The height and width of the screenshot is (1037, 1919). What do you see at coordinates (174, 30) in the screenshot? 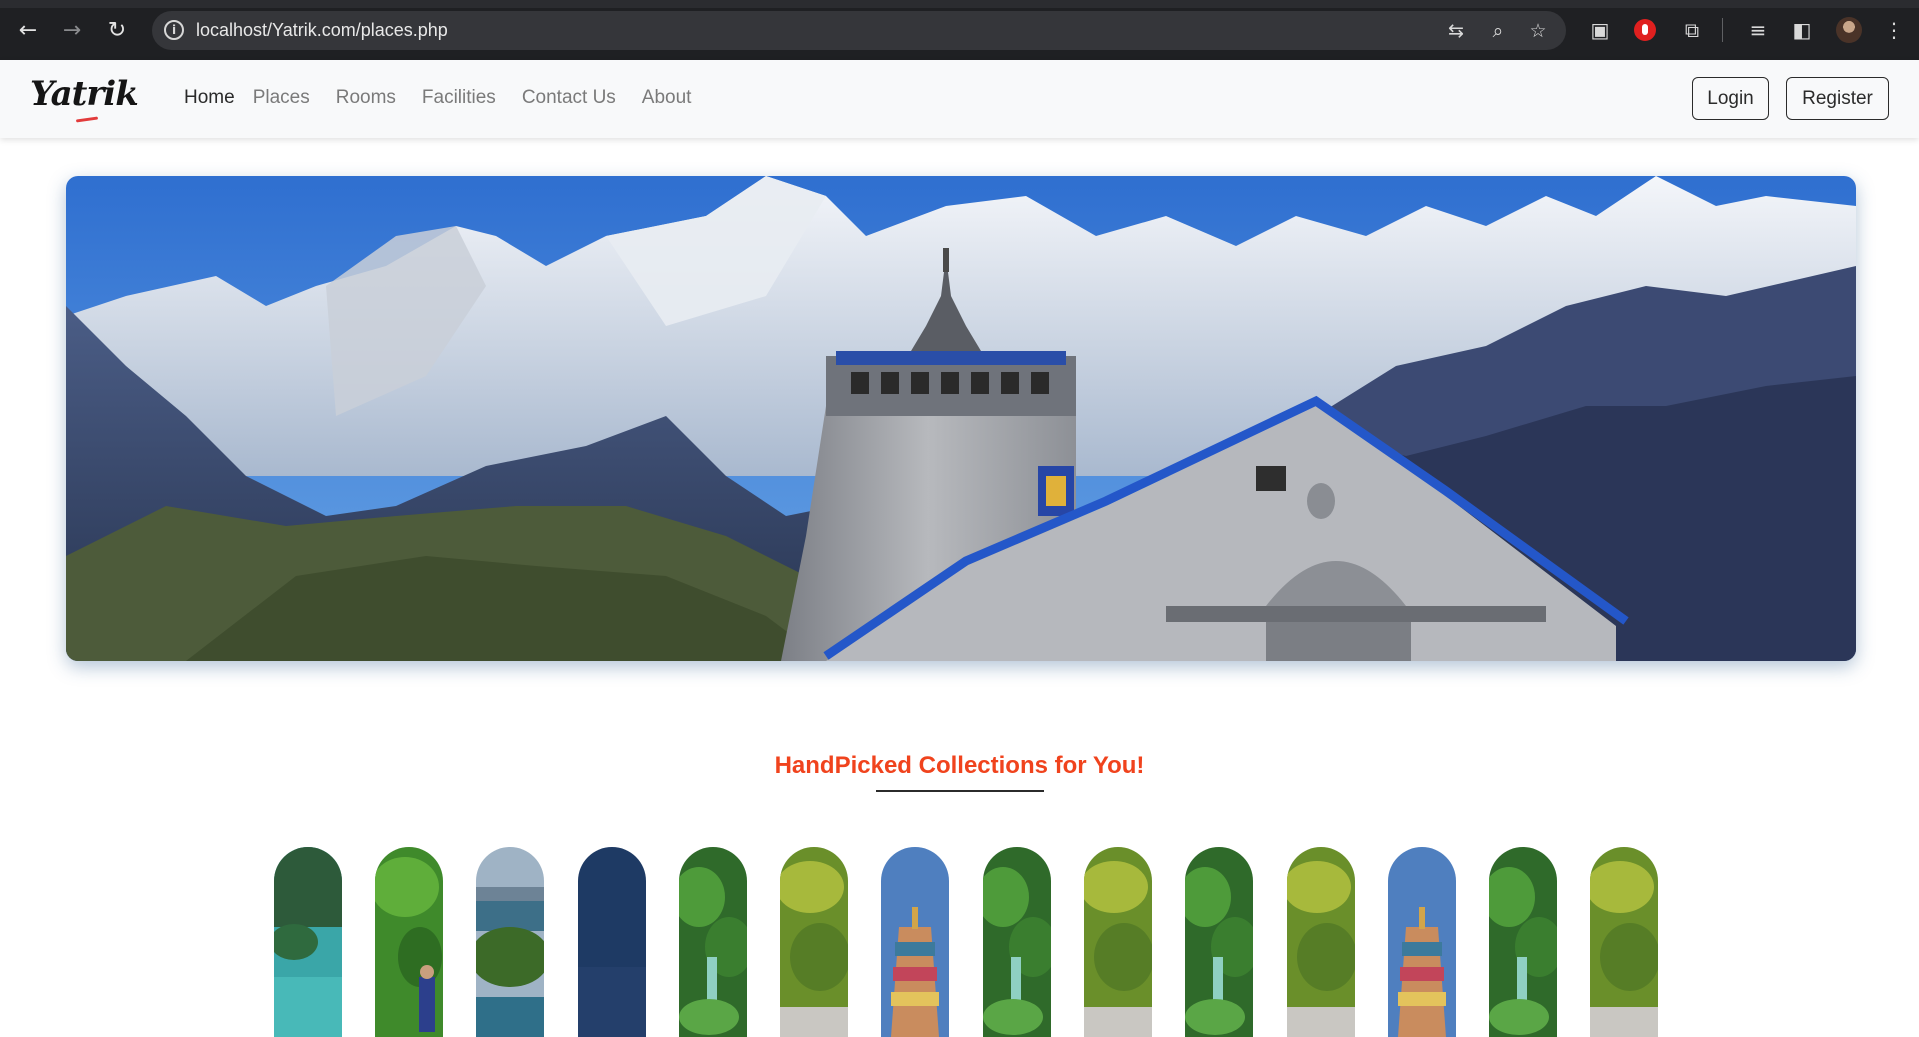
I see `site-info-icon: i` at bounding box center [174, 30].